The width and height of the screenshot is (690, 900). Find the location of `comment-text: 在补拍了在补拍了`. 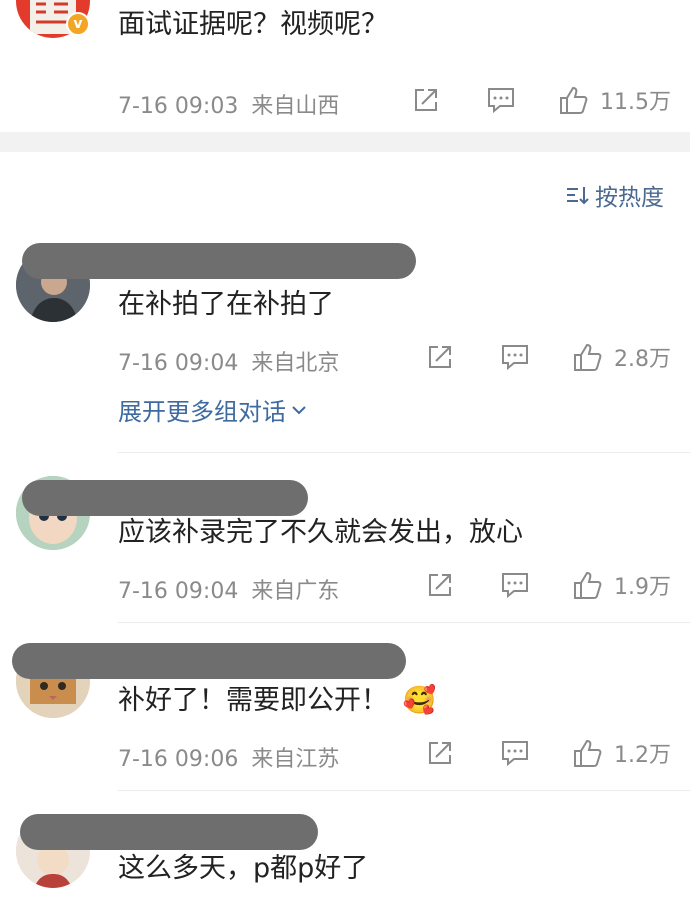

comment-text: 在补拍了在补拍了 is located at coordinates (226, 304).